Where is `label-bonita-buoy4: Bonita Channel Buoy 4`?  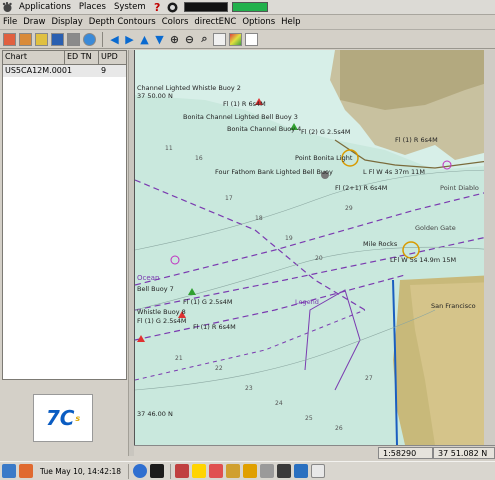
label-bonita-buoy4: Bonita Channel Buoy 4 is located at coordinates (264, 129).